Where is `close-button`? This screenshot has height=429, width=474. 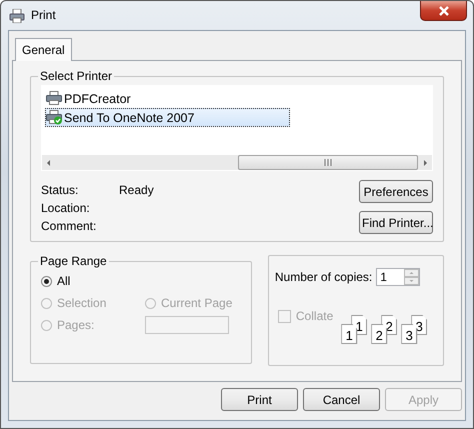 close-button is located at coordinates (443, 11).